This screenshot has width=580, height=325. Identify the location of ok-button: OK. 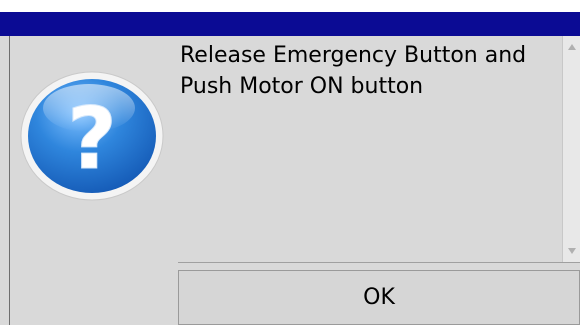
(379, 297).